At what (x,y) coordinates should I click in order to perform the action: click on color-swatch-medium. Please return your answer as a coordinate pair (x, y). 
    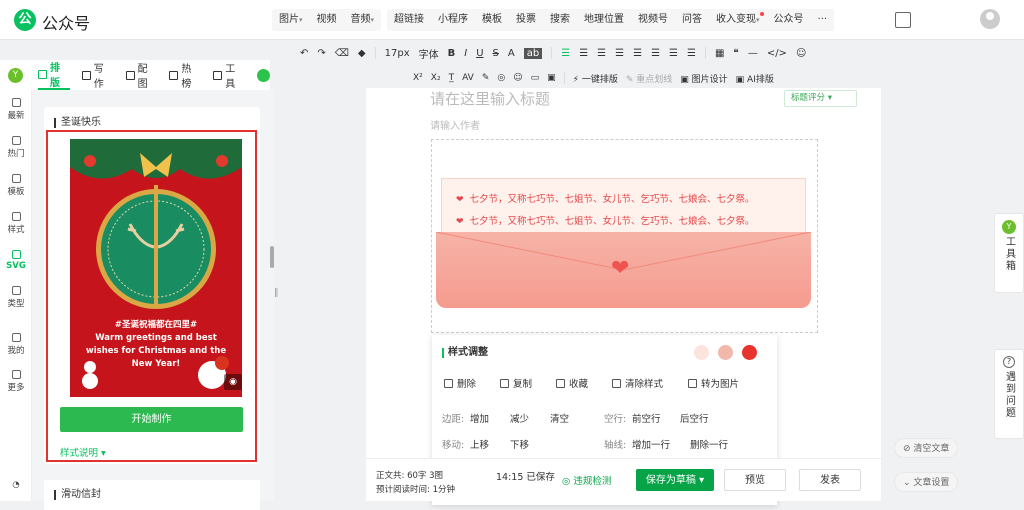
    Looking at the image, I should click on (725, 352).